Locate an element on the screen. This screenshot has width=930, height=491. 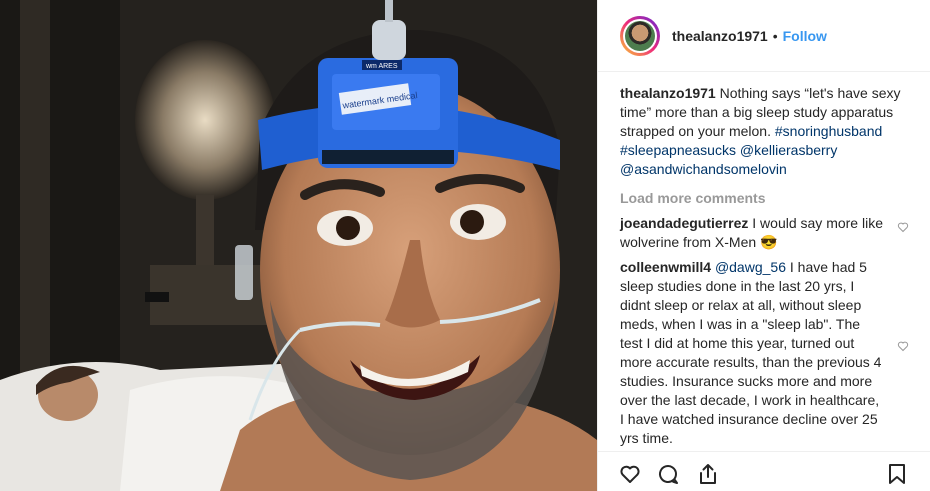
avatar-image is located at coordinates (640, 35).